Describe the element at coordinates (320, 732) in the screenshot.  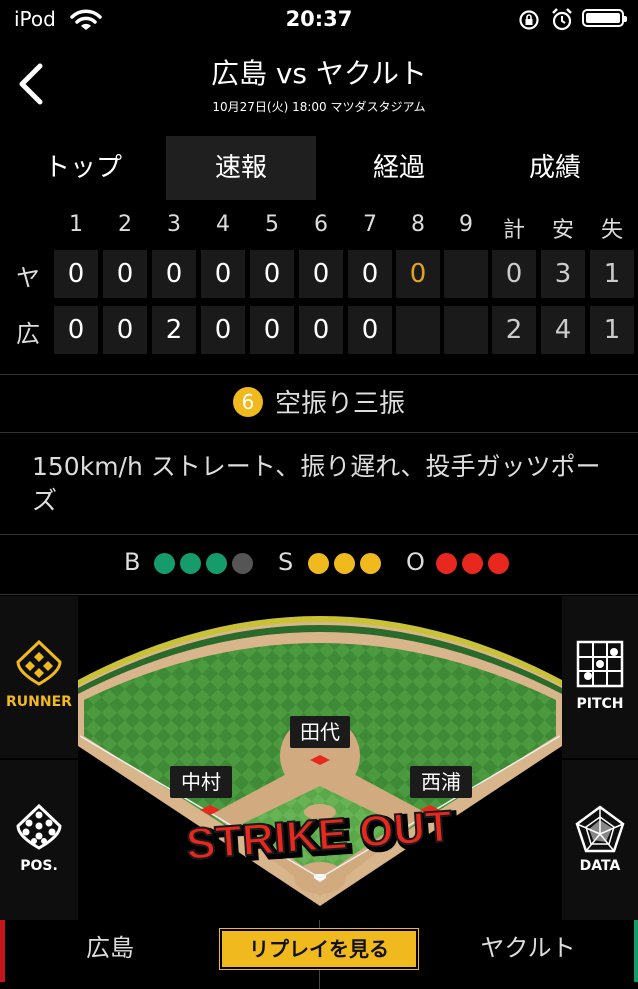
I see `second-base-runner-label: 田代` at that location.